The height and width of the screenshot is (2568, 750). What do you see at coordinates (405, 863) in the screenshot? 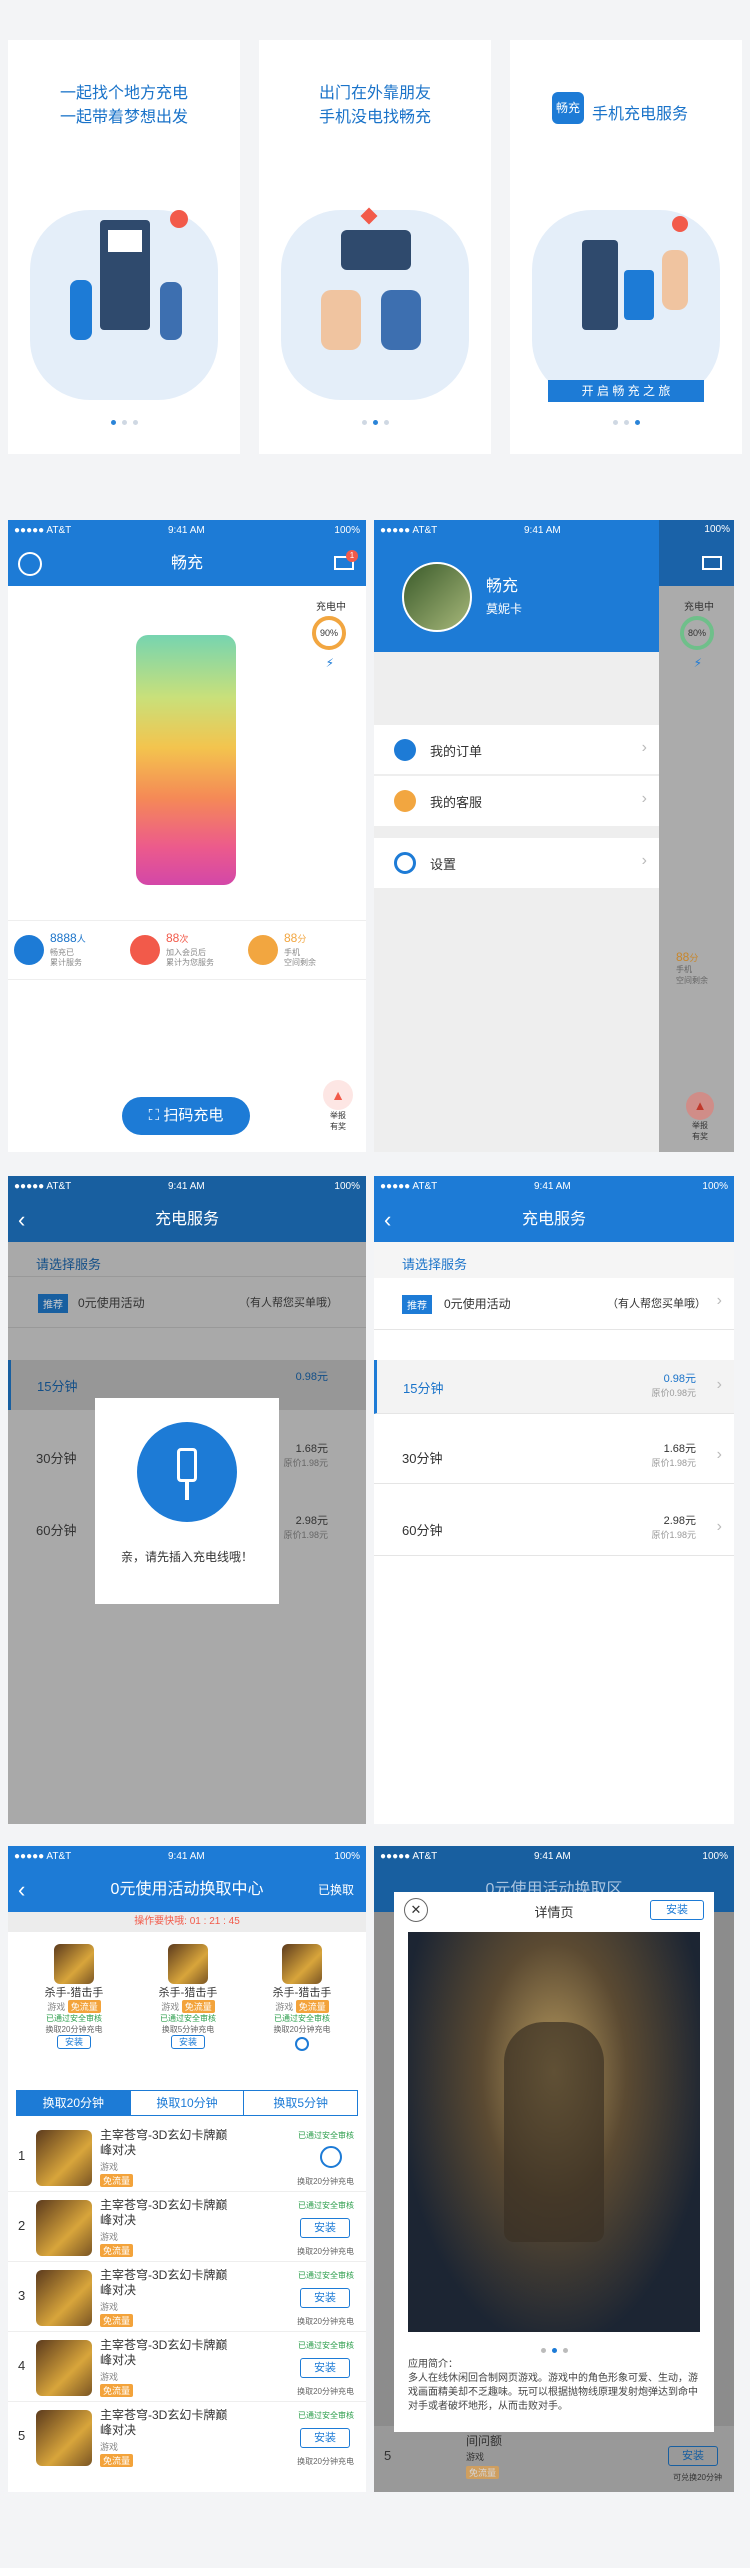
I see `gear-icon` at bounding box center [405, 863].